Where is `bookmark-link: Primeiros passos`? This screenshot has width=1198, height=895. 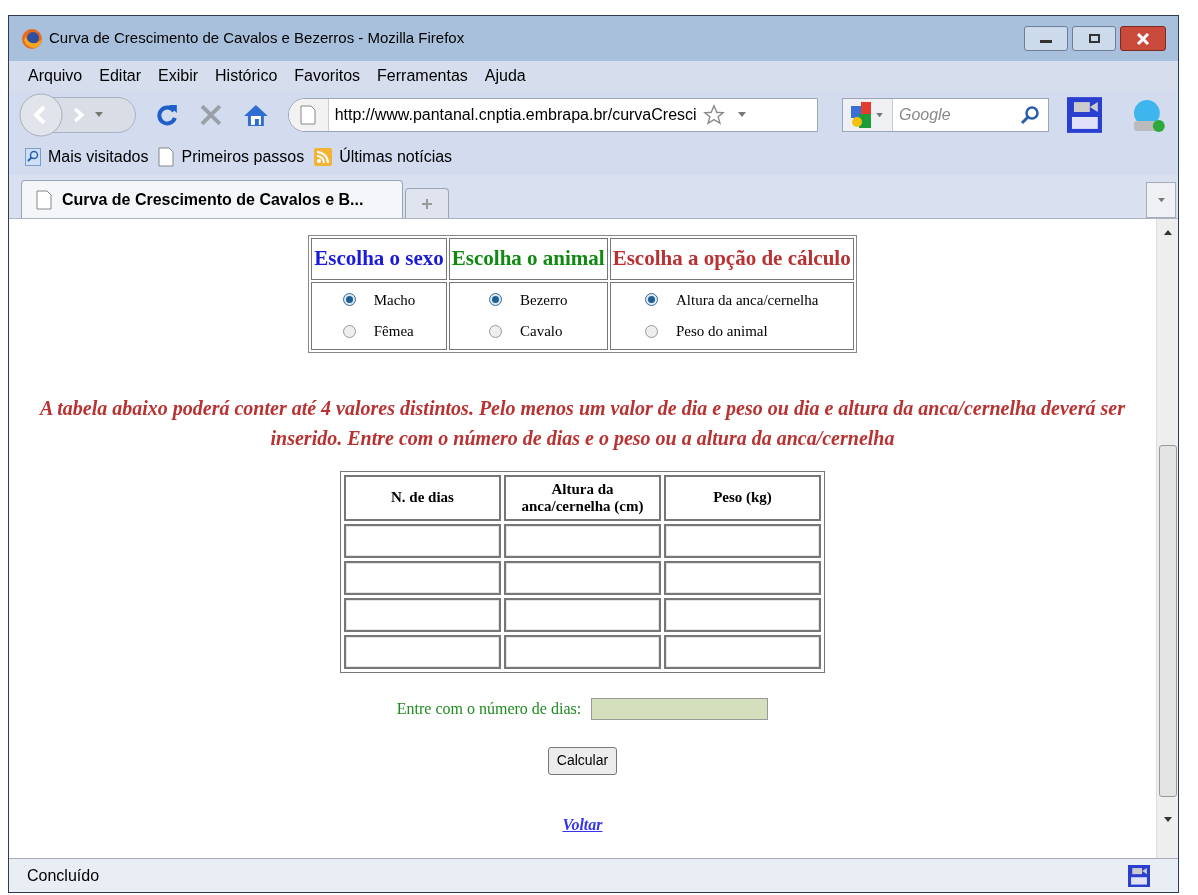 bookmark-link: Primeiros passos is located at coordinates (243, 157).